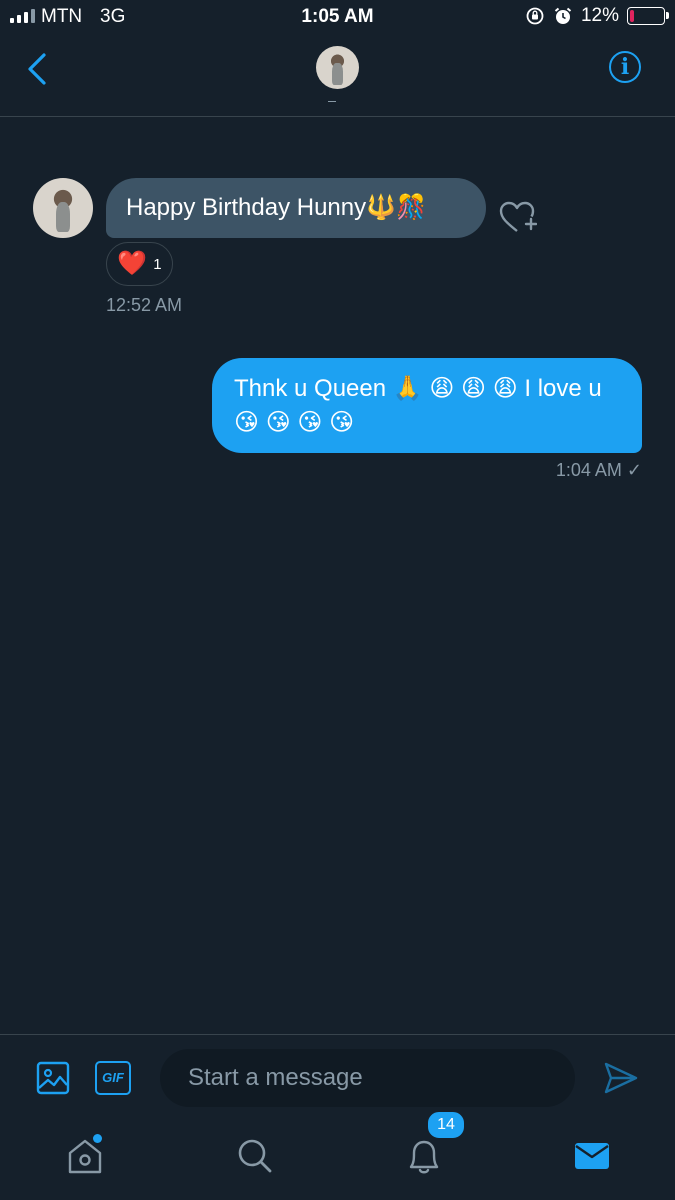 This screenshot has width=675, height=1200. Describe the element at coordinates (296, 208) in the screenshot. I see `incoming-message-bubble: Happy Birthday Hunny🔱🎊` at that location.